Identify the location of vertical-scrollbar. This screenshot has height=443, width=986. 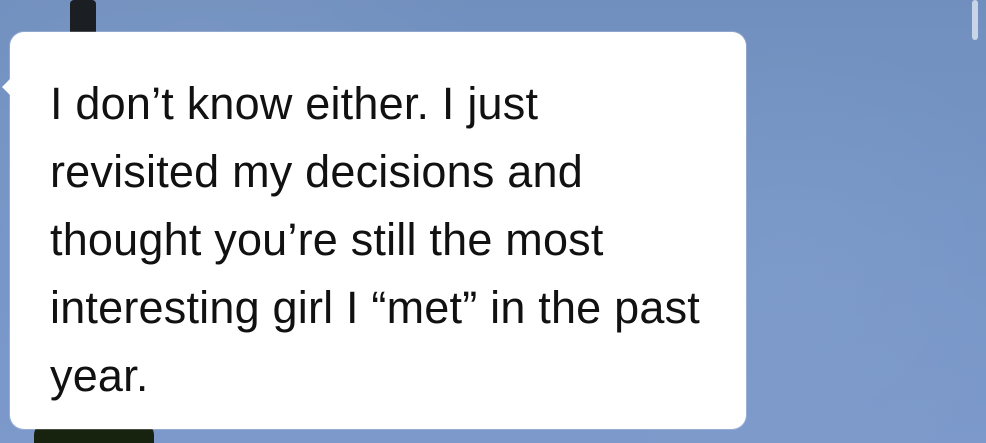
(975, 20).